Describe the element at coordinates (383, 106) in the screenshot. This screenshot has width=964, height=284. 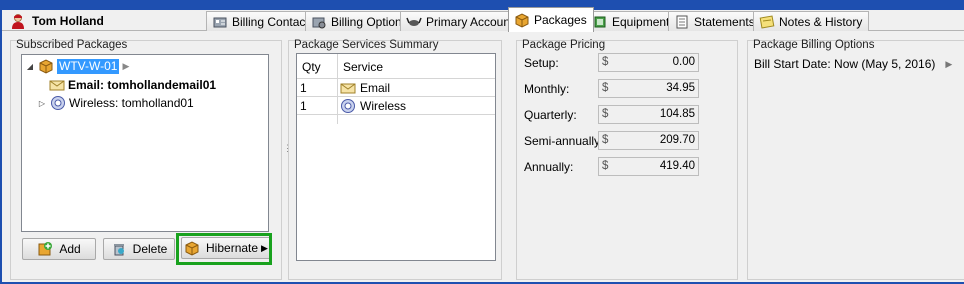
I see `service-name: Wireless` at that location.